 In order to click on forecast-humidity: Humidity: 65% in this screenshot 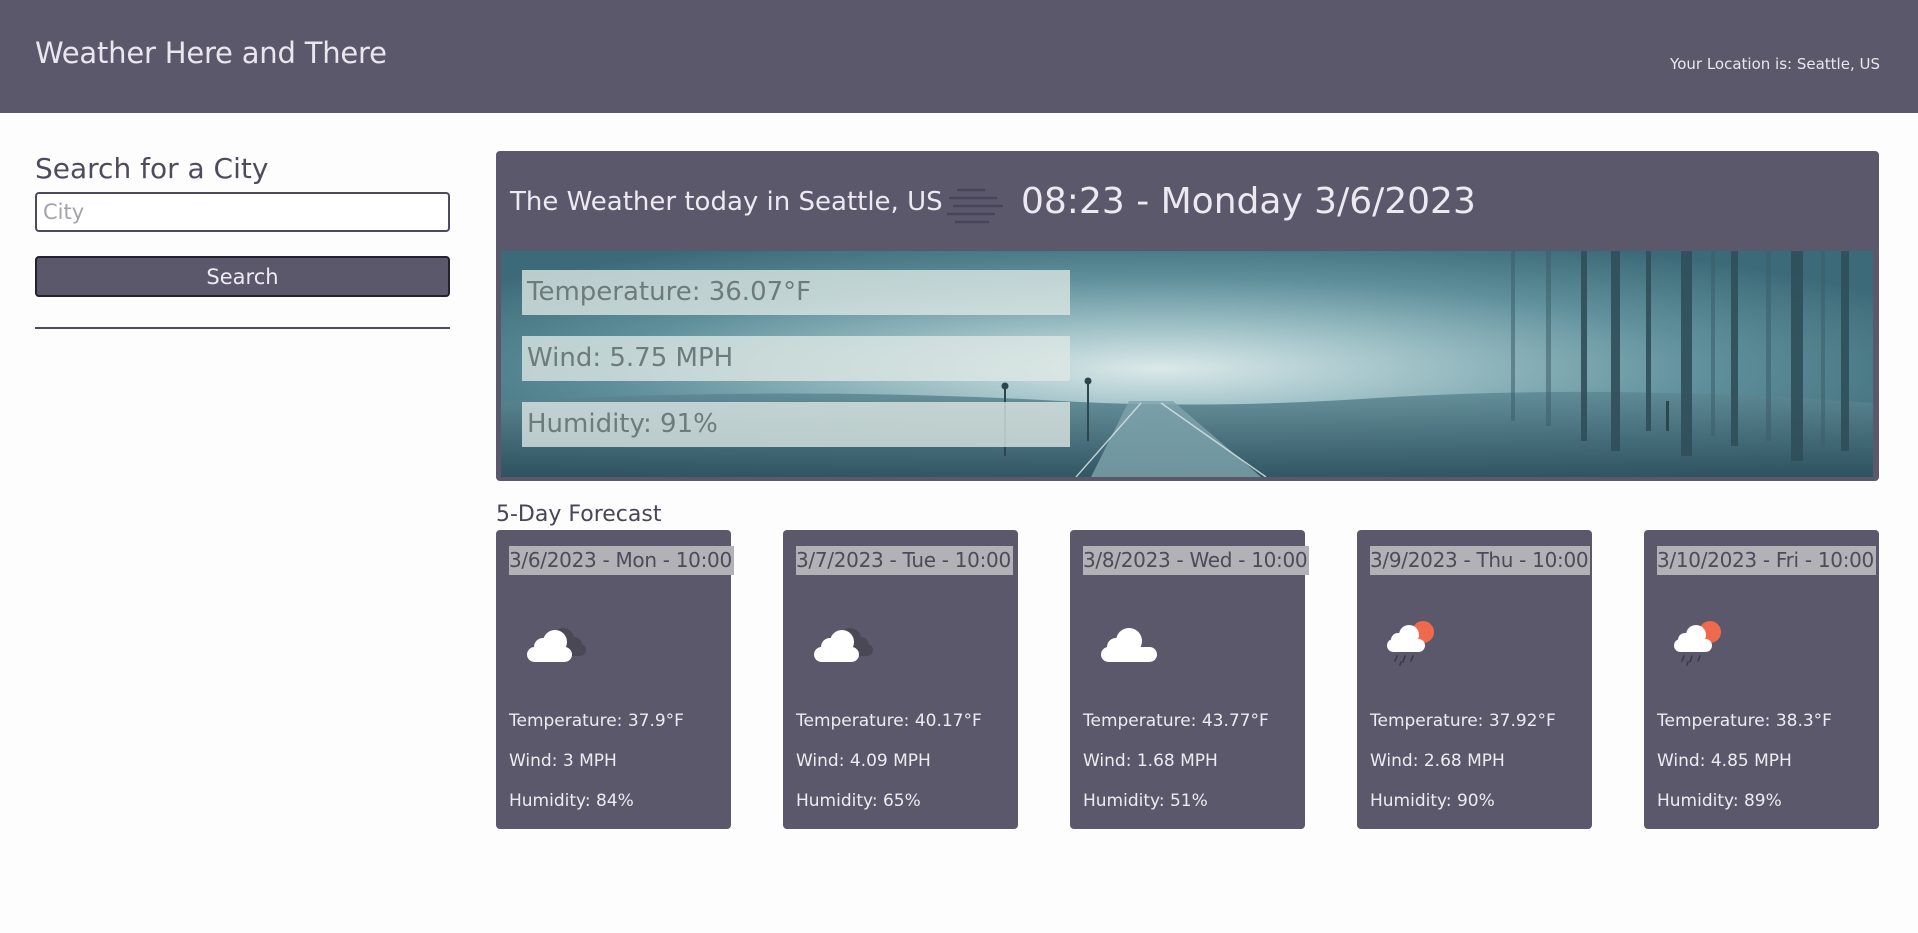, I will do `click(858, 801)`.